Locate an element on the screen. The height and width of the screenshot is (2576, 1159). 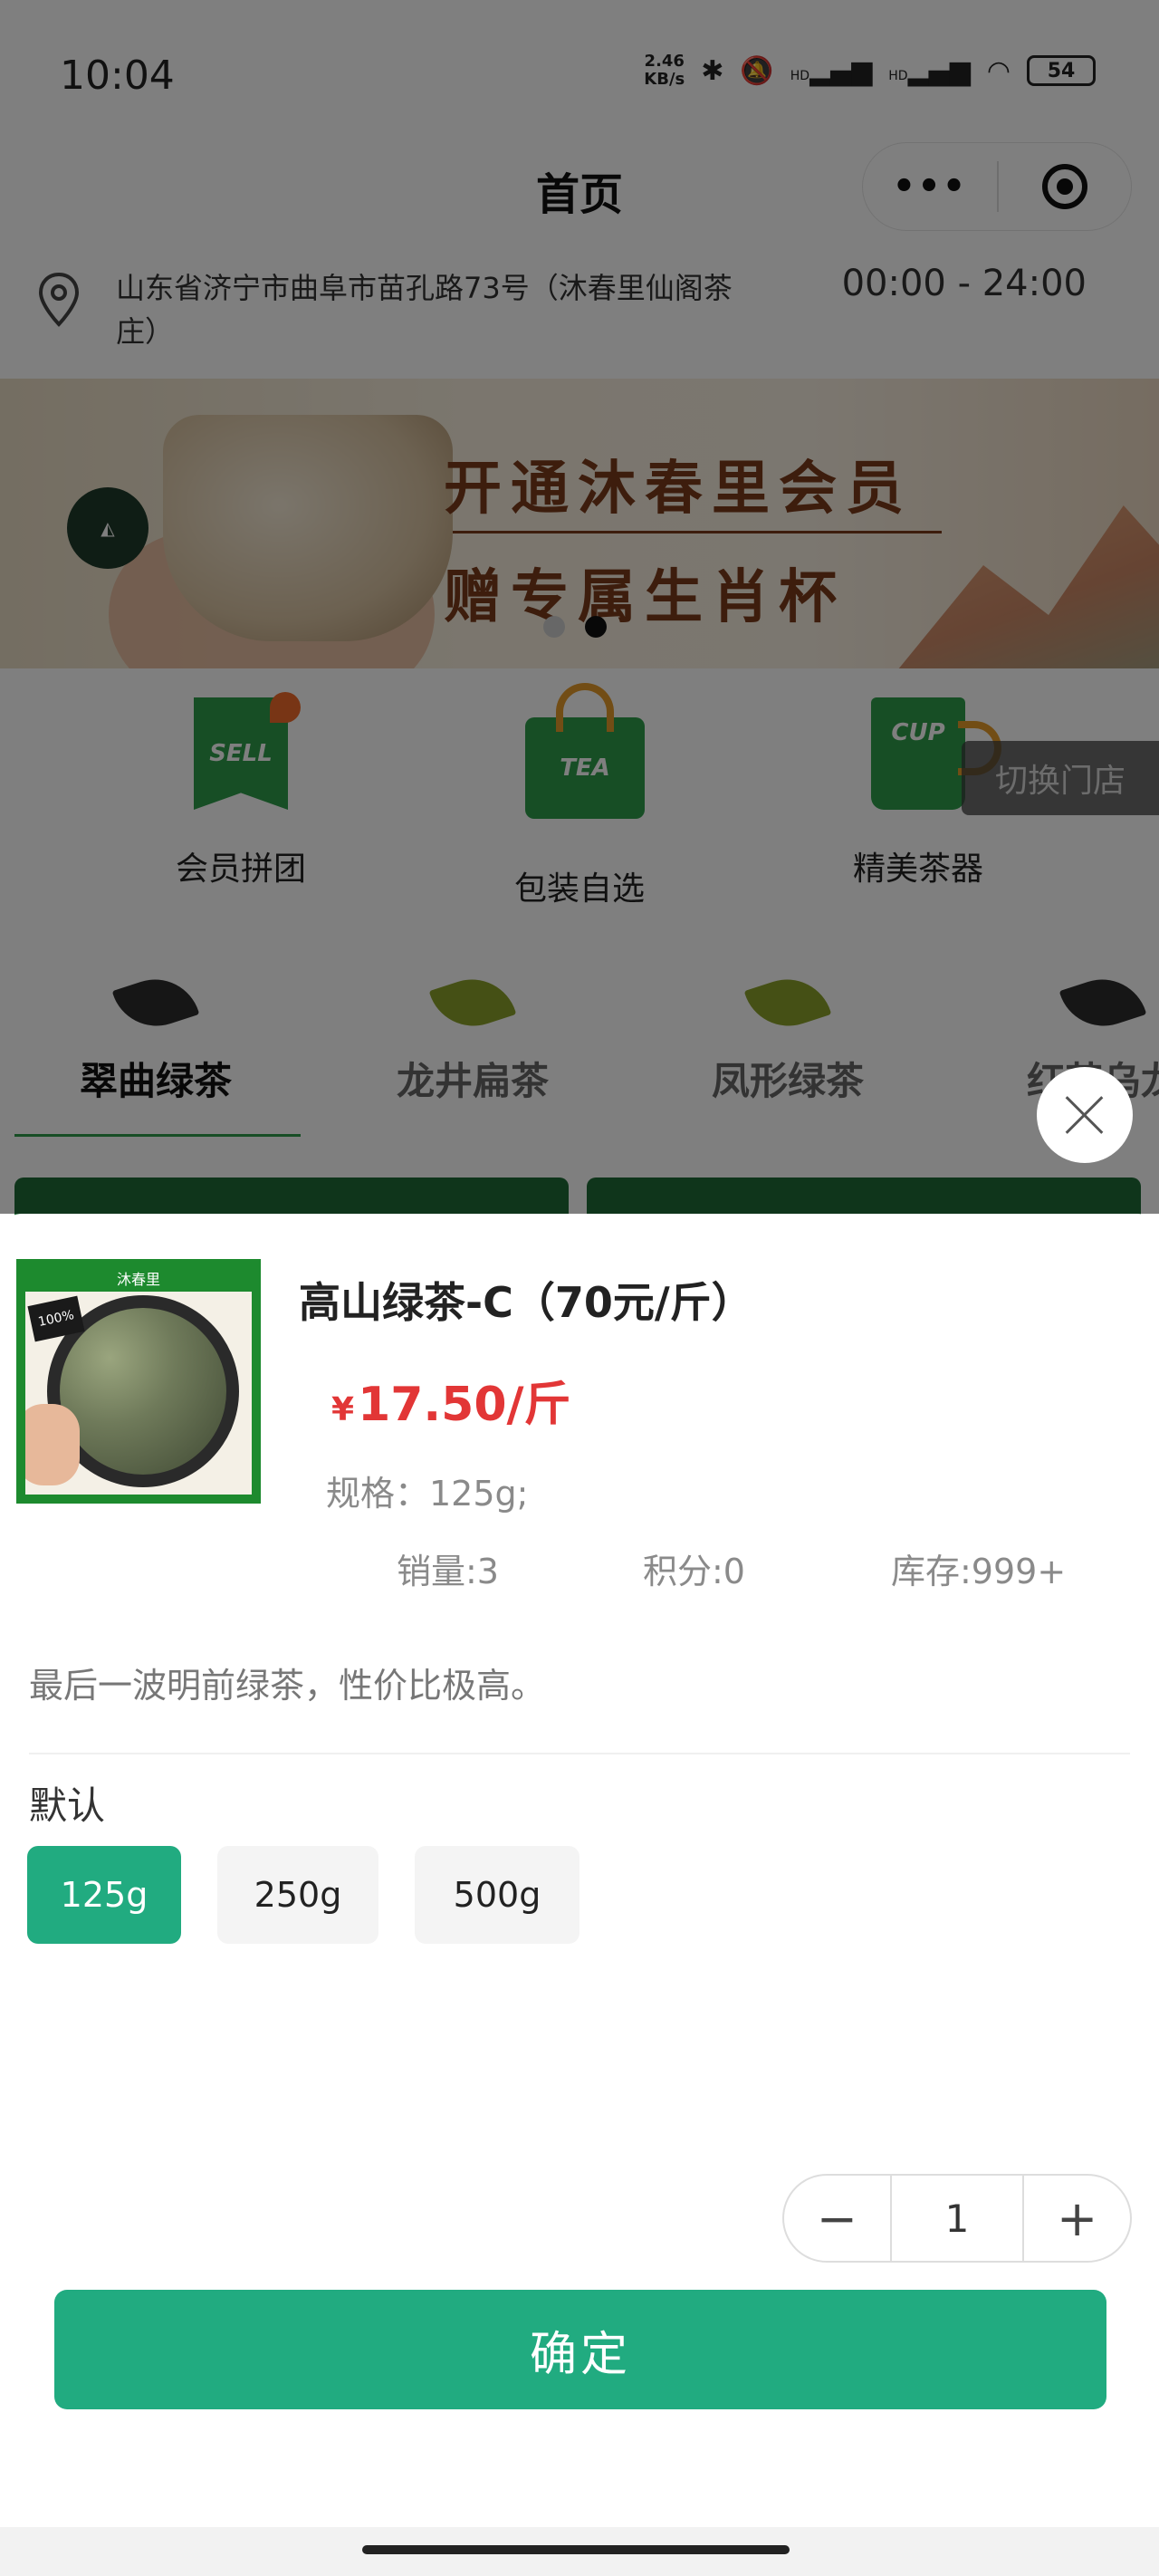
close-icon is located at coordinates (1085, 1115).